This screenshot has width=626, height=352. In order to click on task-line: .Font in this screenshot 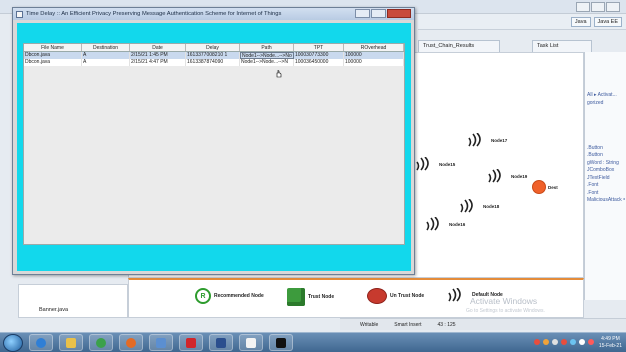, I will do `click(593, 185)`.